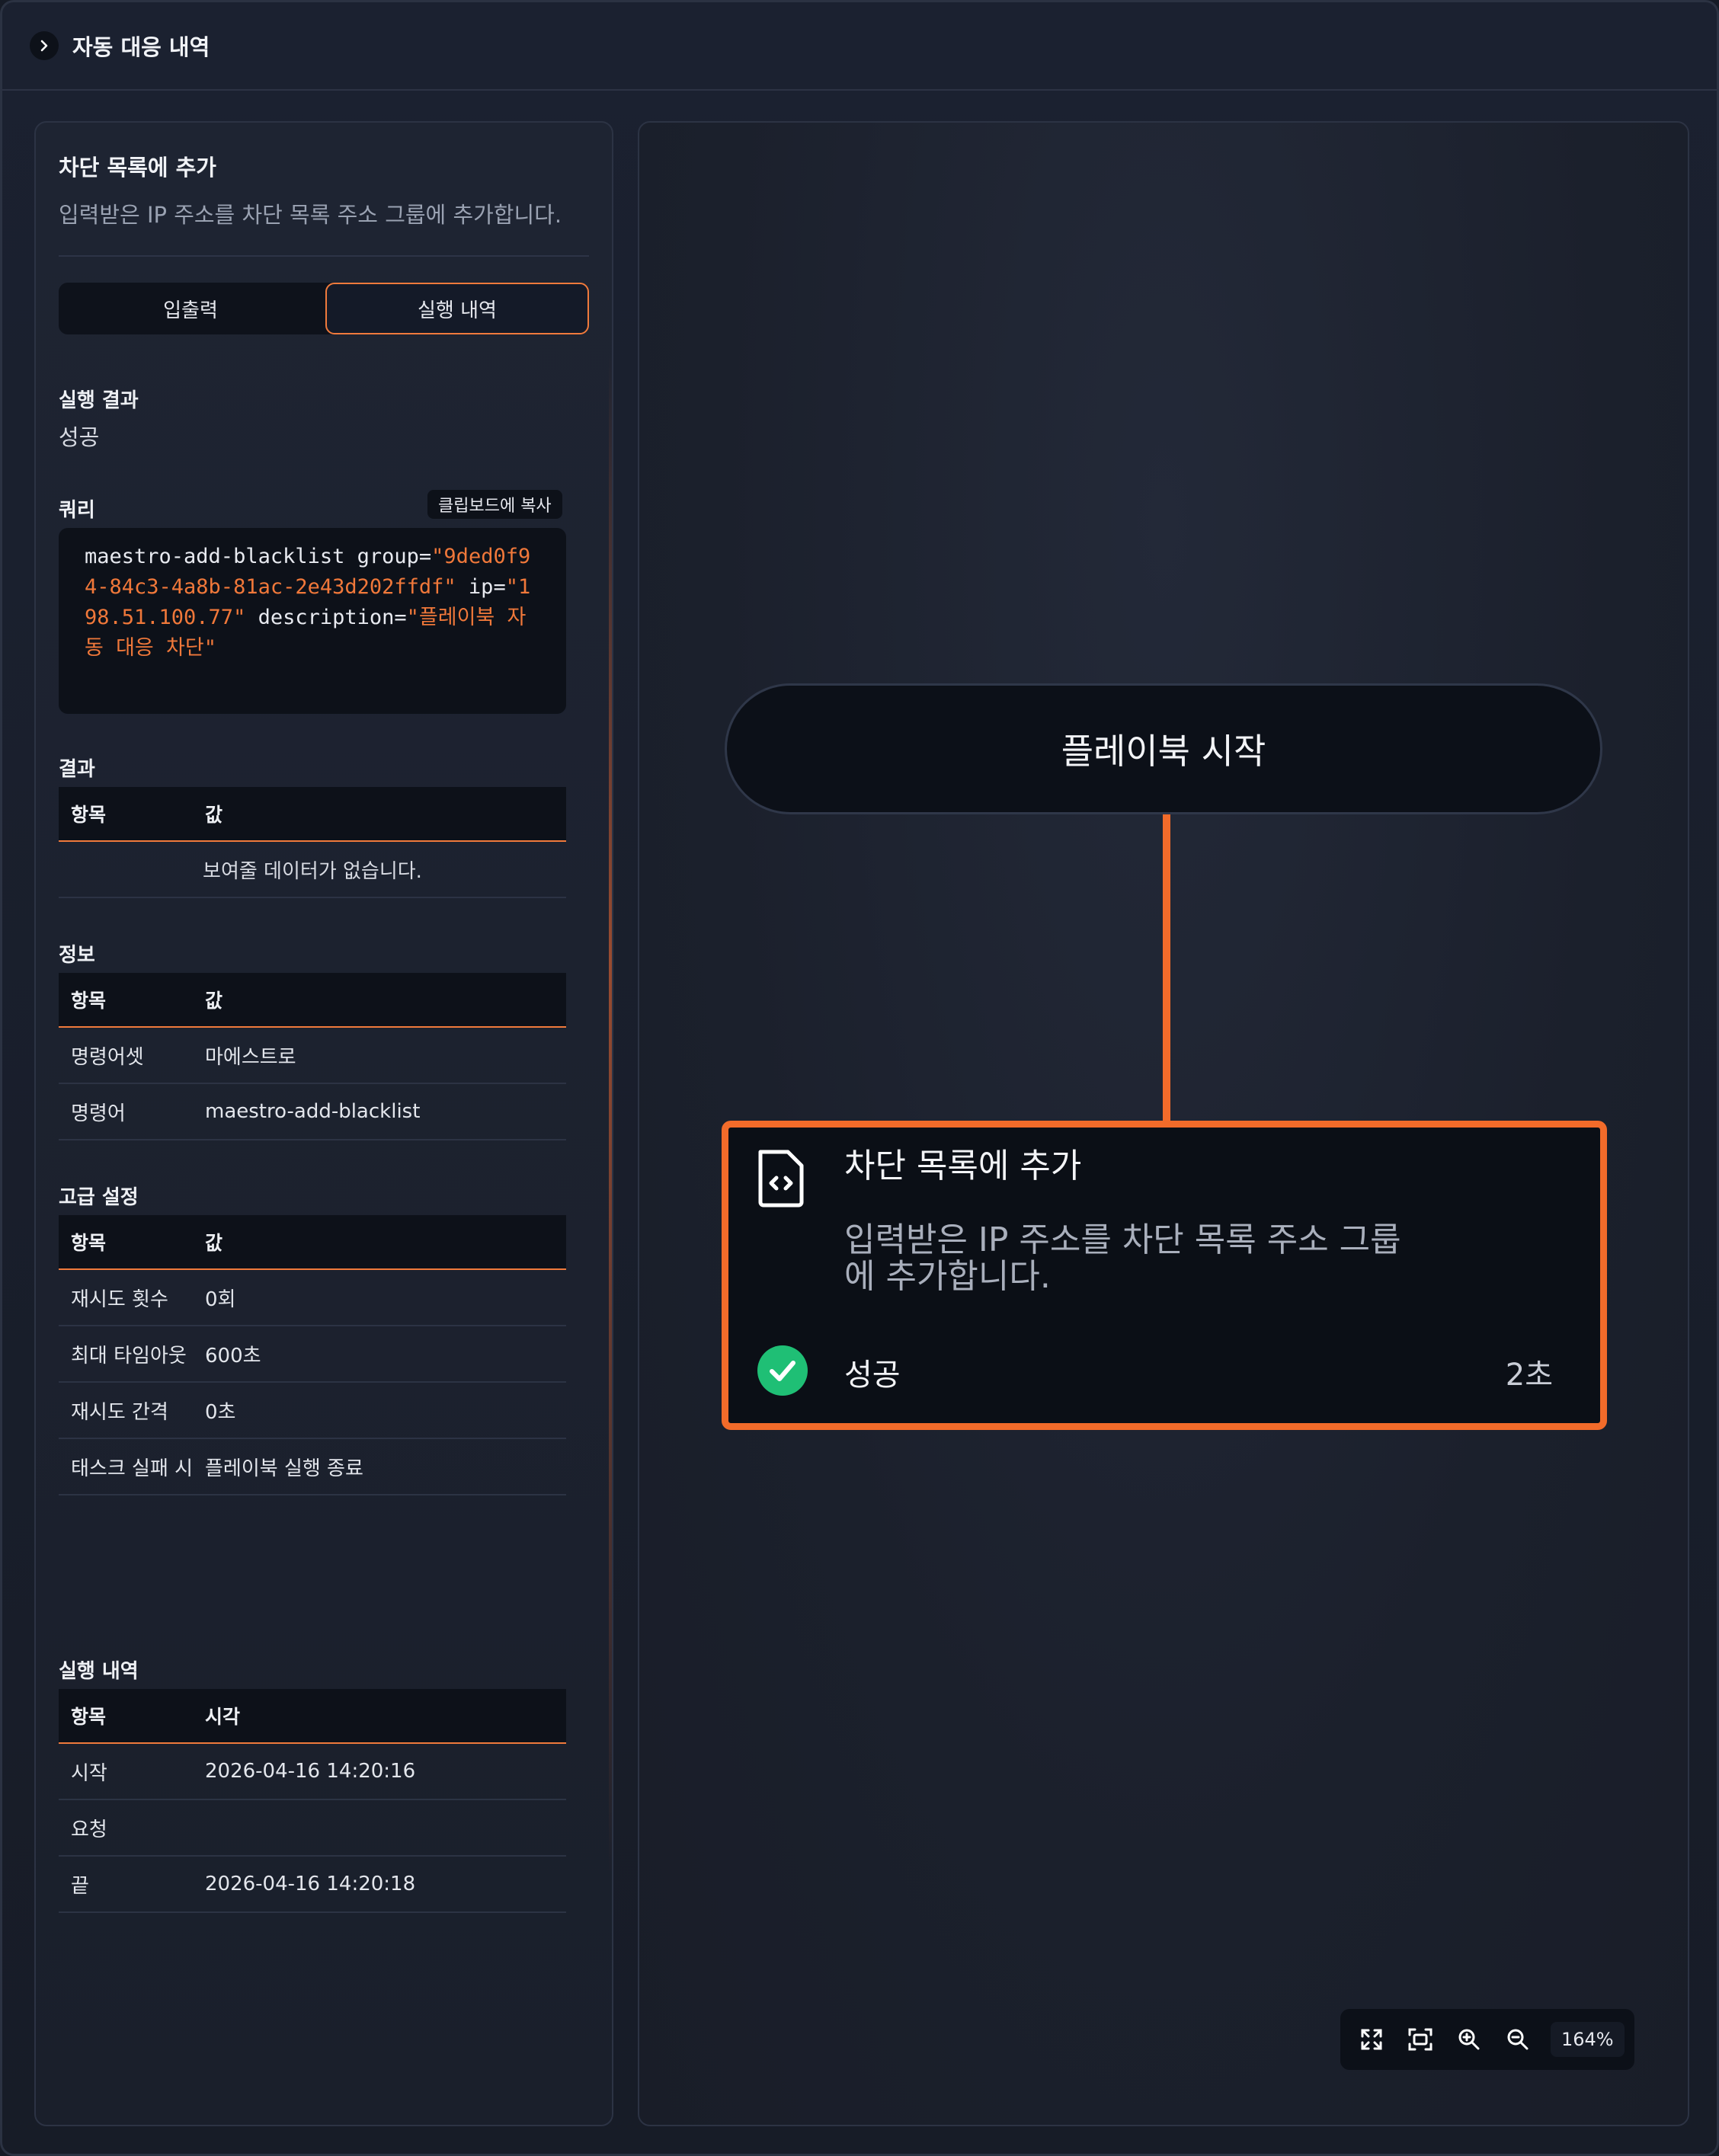  What do you see at coordinates (947, 1276) in the screenshot?
I see `task-node-description-line: 에 추가합니다.` at bounding box center [947, 1276].